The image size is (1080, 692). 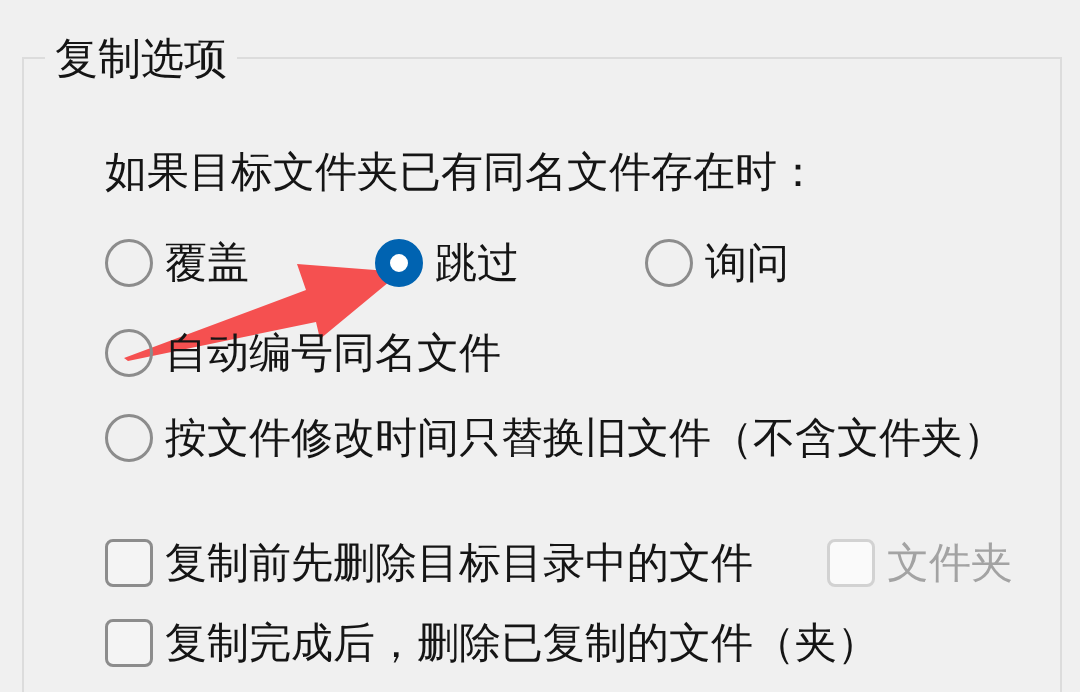 I want to click on group-title: 复制选项, so click(x=141, y=58).